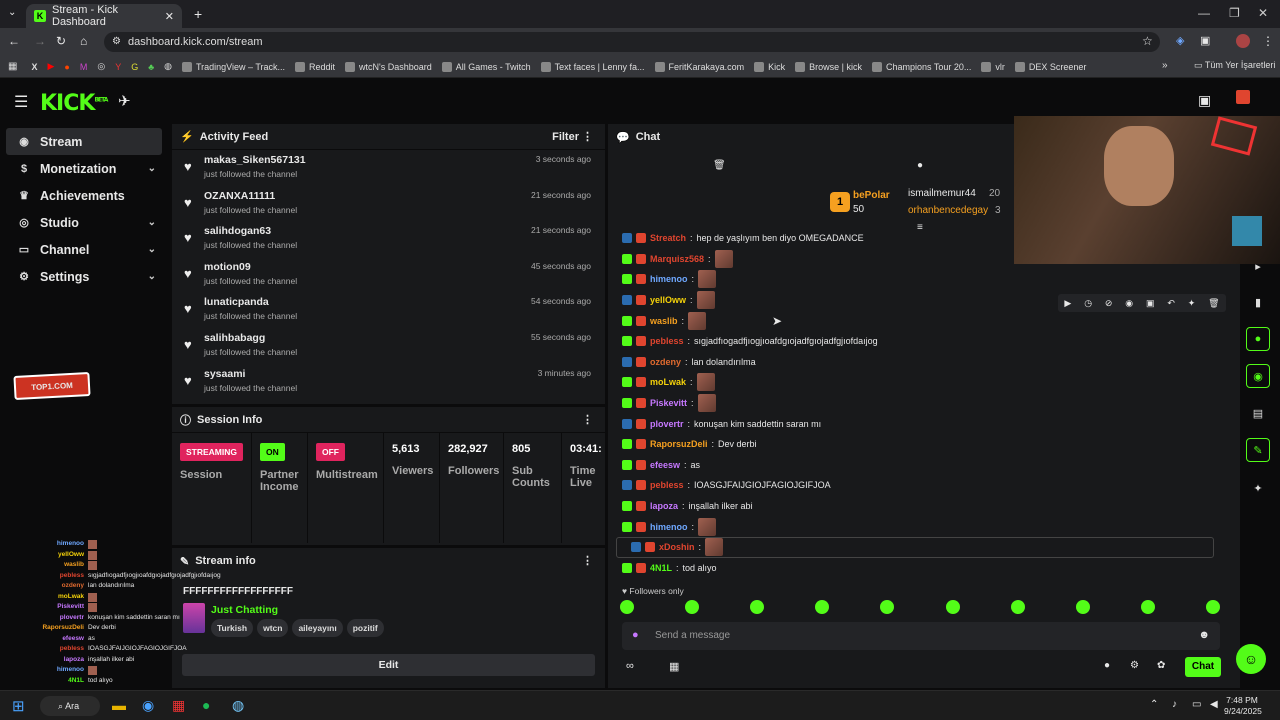  I want to click on camera-icon: ▣, so click(1204, 100).